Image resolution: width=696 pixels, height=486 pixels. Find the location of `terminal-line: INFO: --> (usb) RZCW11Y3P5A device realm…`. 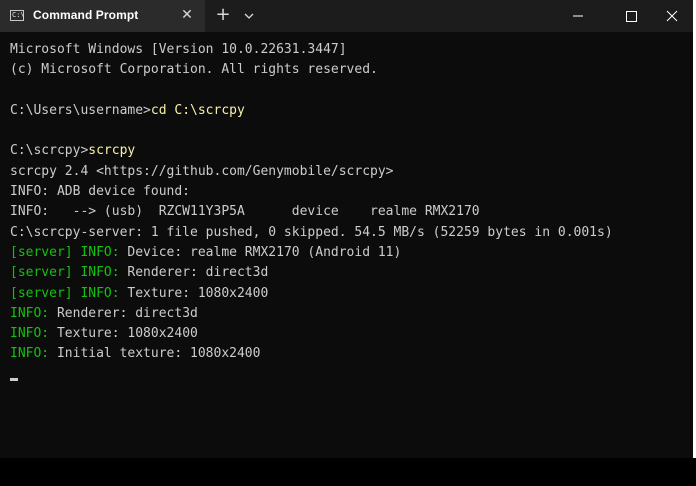

terminal-line: INFO: --> (usb) RZCW11Y3P5A device realm… is located at coordinates (347, 212).